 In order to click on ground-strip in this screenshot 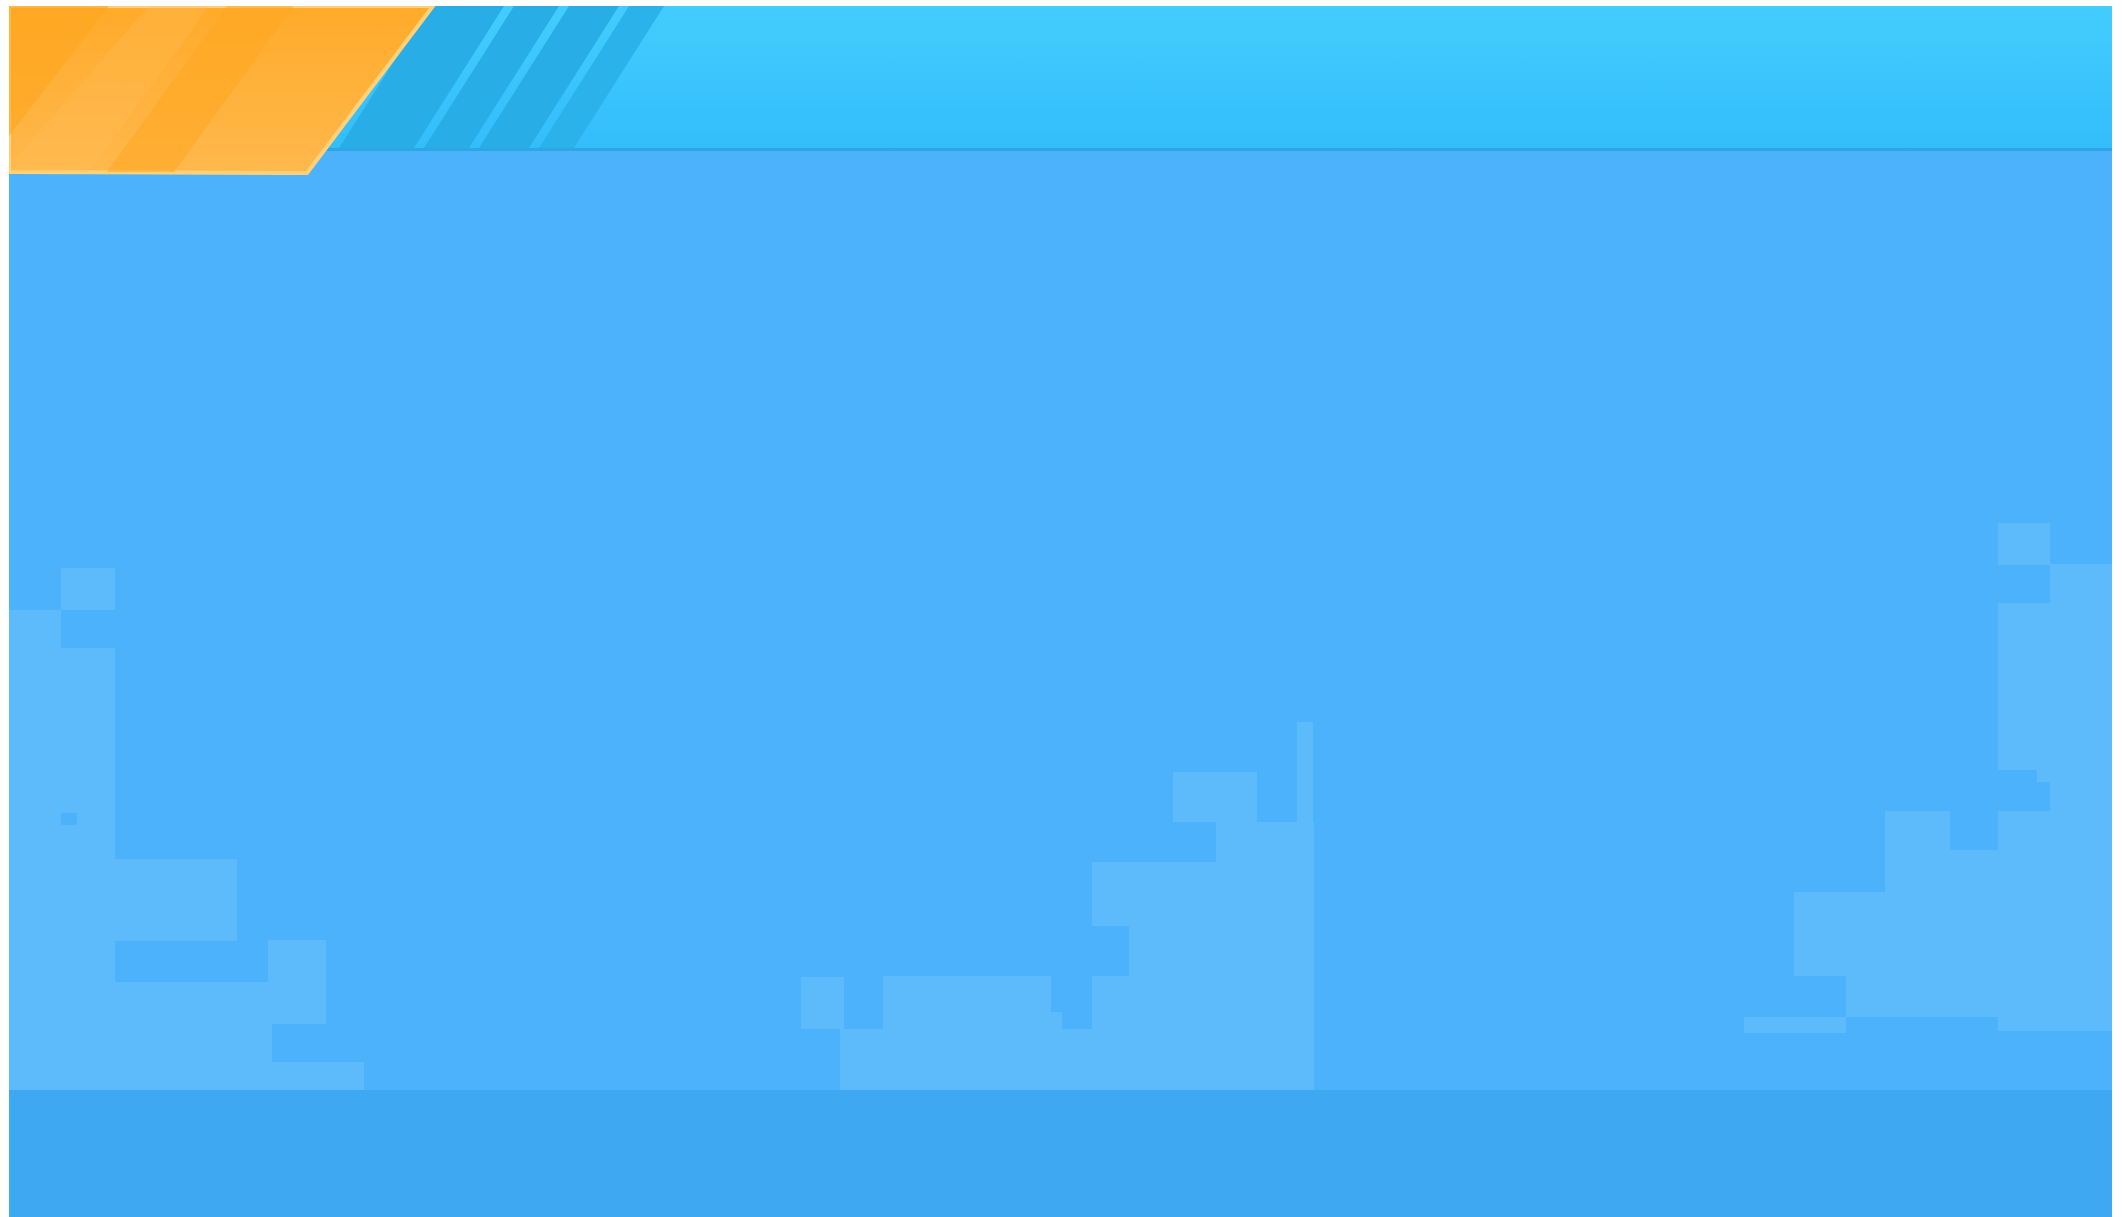, I will do `click(1060, 1153)`.